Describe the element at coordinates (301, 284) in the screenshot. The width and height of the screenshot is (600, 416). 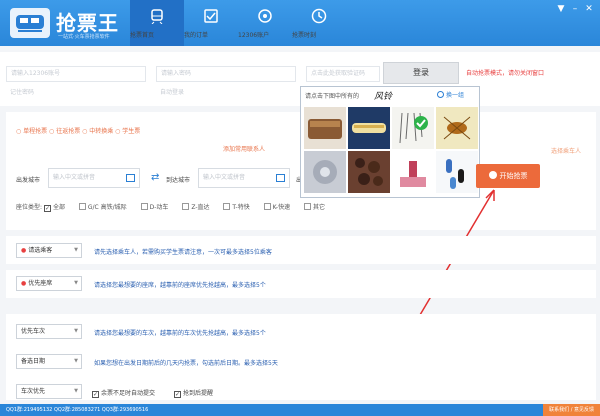
I see `seat-pref-section: ● 优先座席 ▼ 请选择您最想要的座席，越靠前的座席优先抢越高，最多选择5个` at that location.